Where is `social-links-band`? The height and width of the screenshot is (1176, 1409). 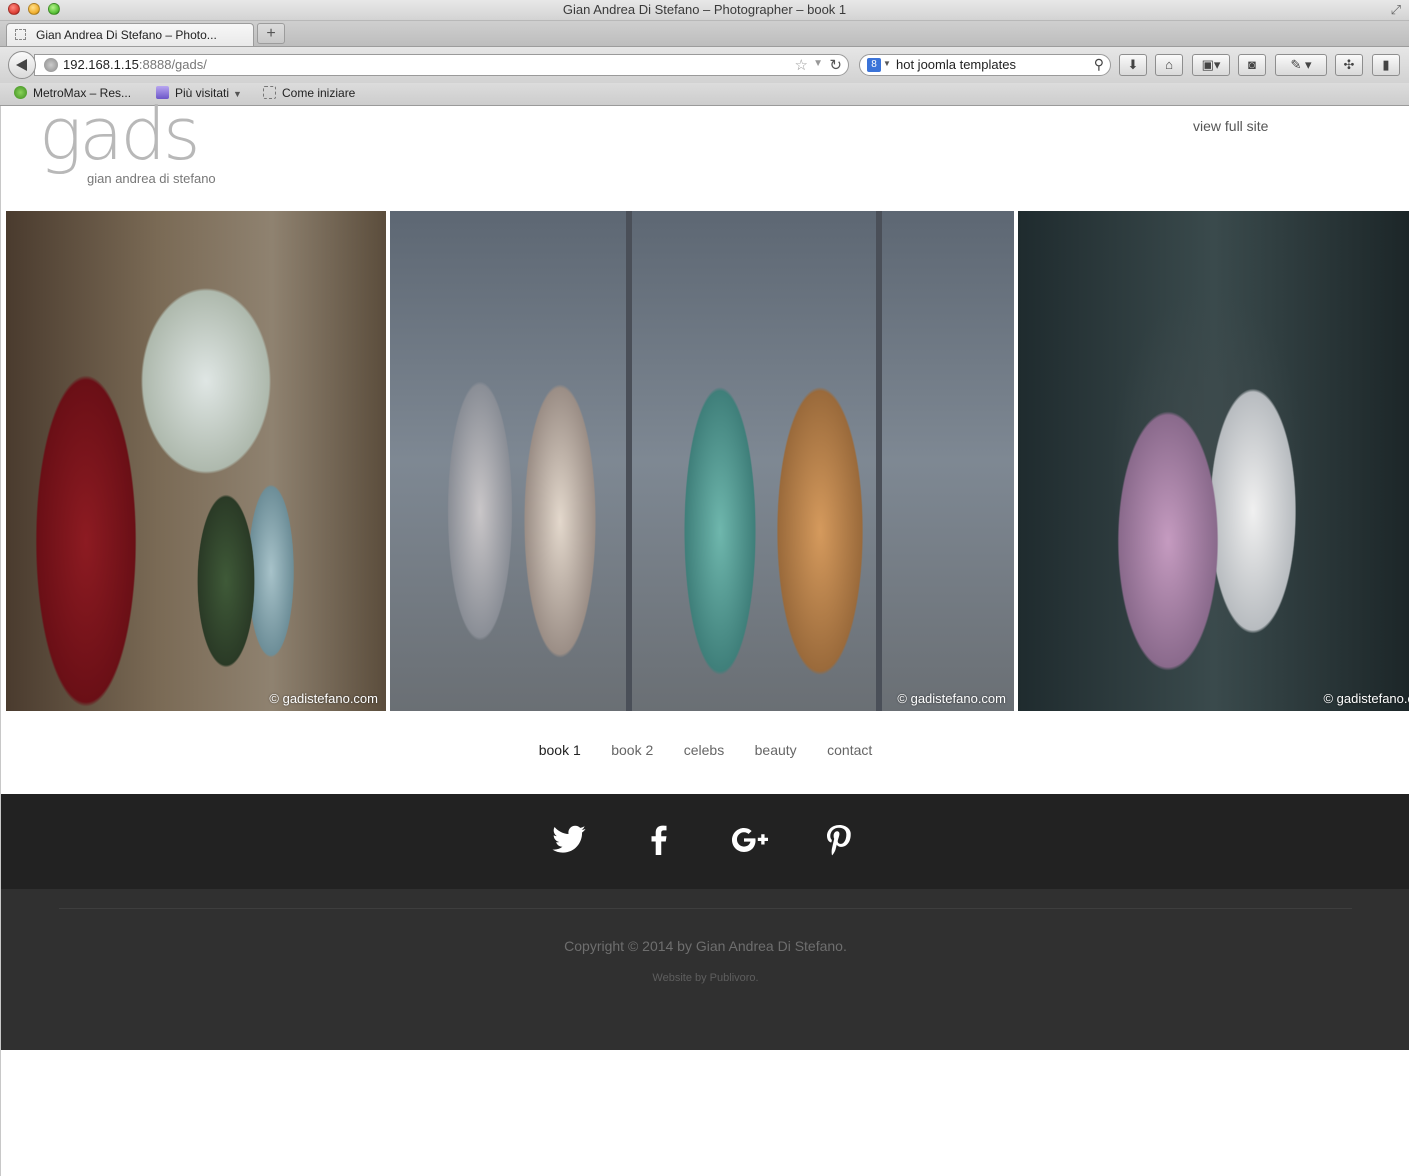 social-links-band is located at coordinates (705, 841).